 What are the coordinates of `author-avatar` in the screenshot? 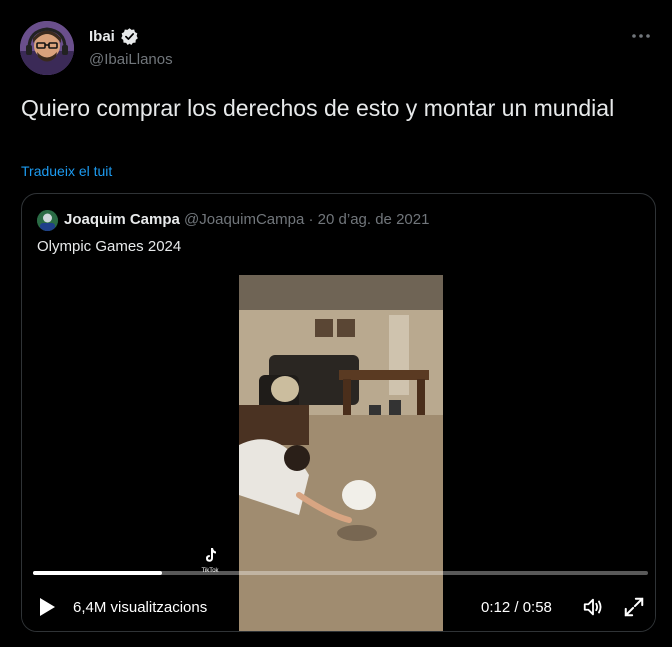 It's located at (47, 48).